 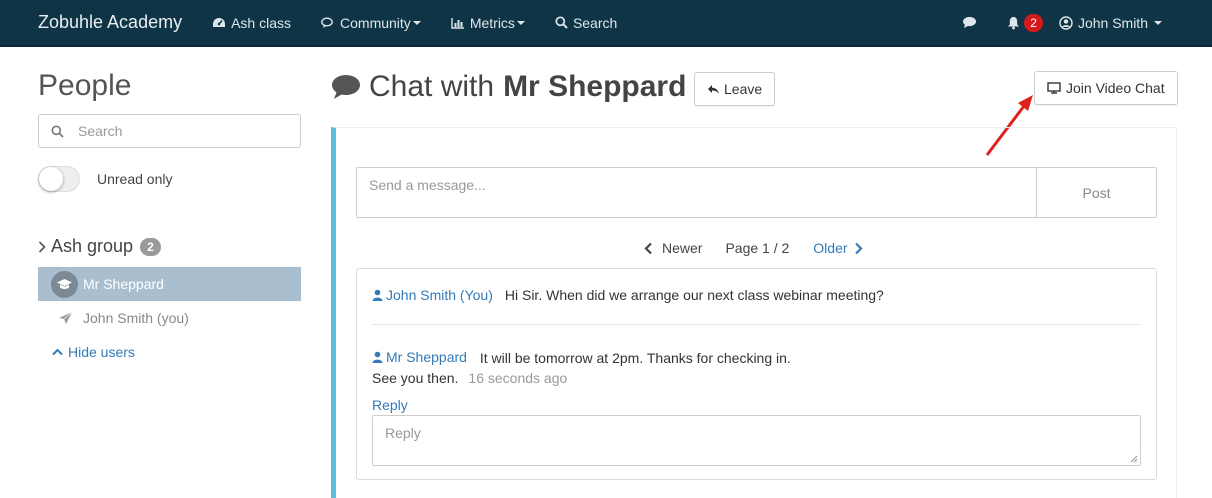 What do you see at coordinates (219, 22) in the screenshot?
I see `dashboard-icon` at bounding box center [219, 22].